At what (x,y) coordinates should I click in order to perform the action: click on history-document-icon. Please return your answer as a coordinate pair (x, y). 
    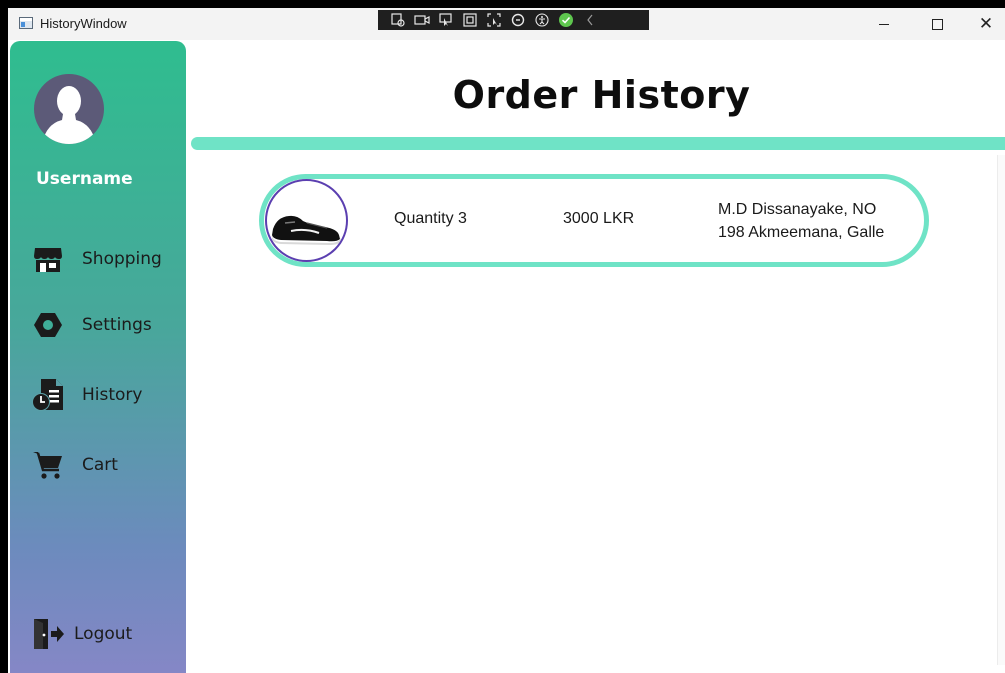
    Looking at the image, I should click on (48, 395).